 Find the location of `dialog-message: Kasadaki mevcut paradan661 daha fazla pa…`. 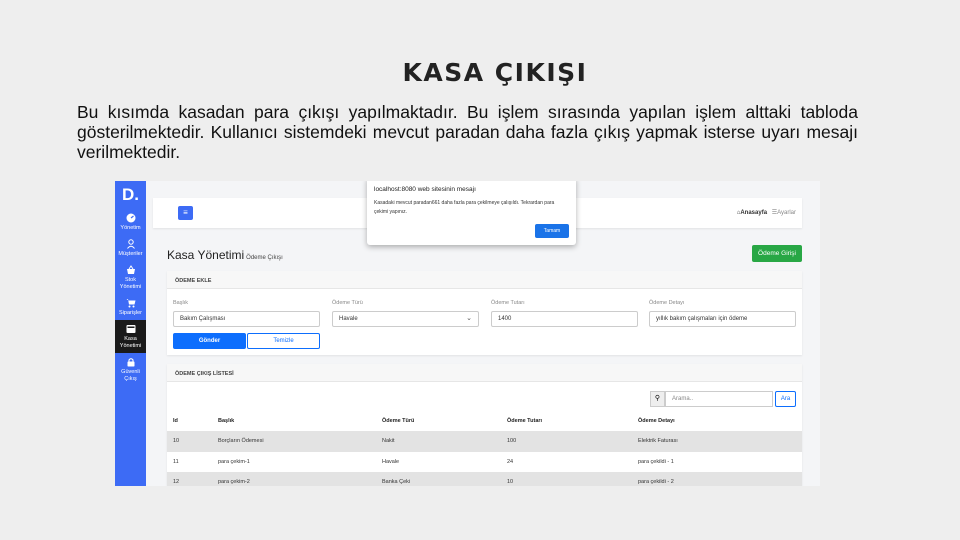

dialog-message: Kasadaki mevcut paradan661 daha fazla pa… is located at coordinates (464, 207).